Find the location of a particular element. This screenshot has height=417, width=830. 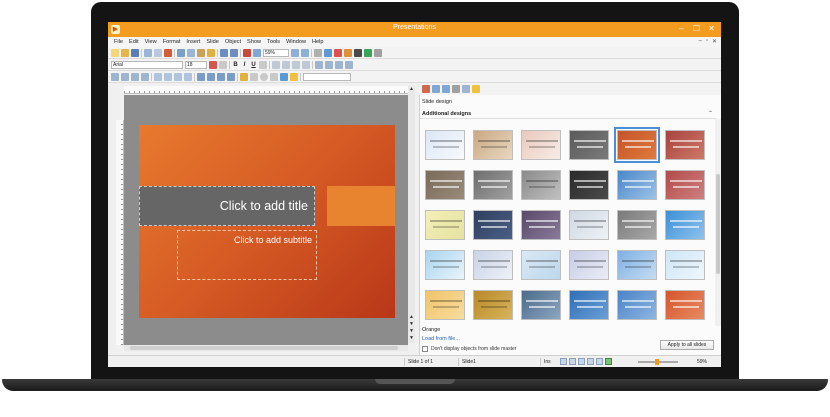

menu-insert: Insert is located at coordinates (193, 42).